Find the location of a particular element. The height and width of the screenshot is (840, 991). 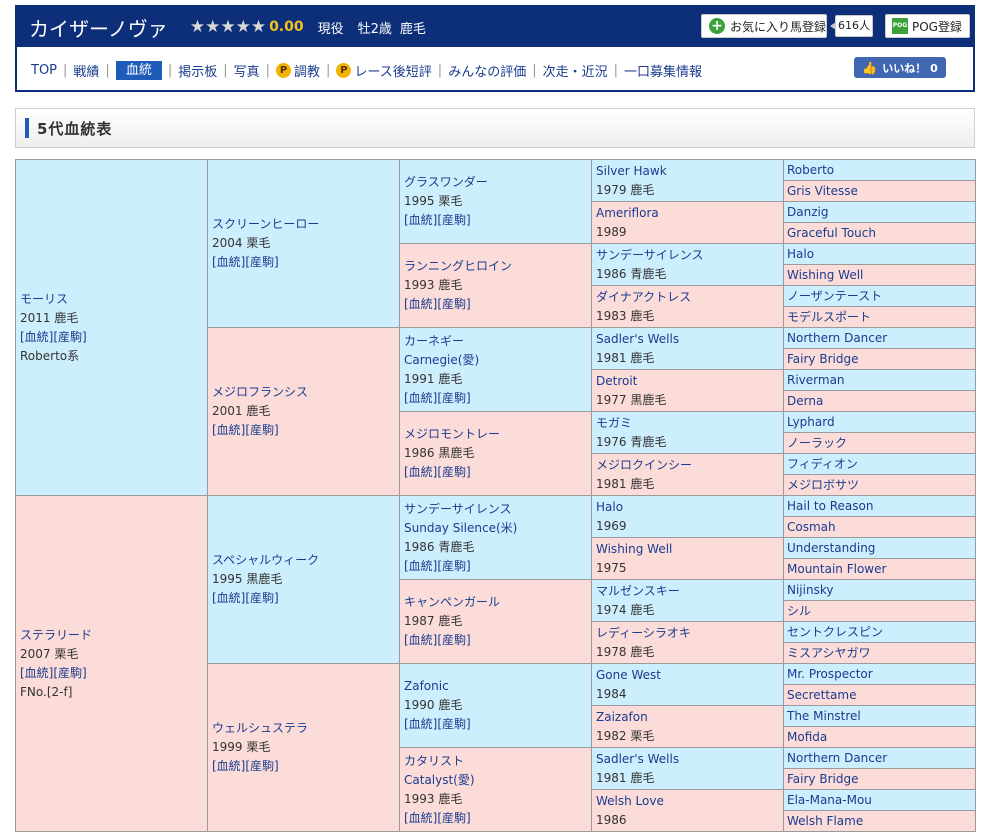

ancestor-name: Welsh Love is located at coordinates (687, 801).